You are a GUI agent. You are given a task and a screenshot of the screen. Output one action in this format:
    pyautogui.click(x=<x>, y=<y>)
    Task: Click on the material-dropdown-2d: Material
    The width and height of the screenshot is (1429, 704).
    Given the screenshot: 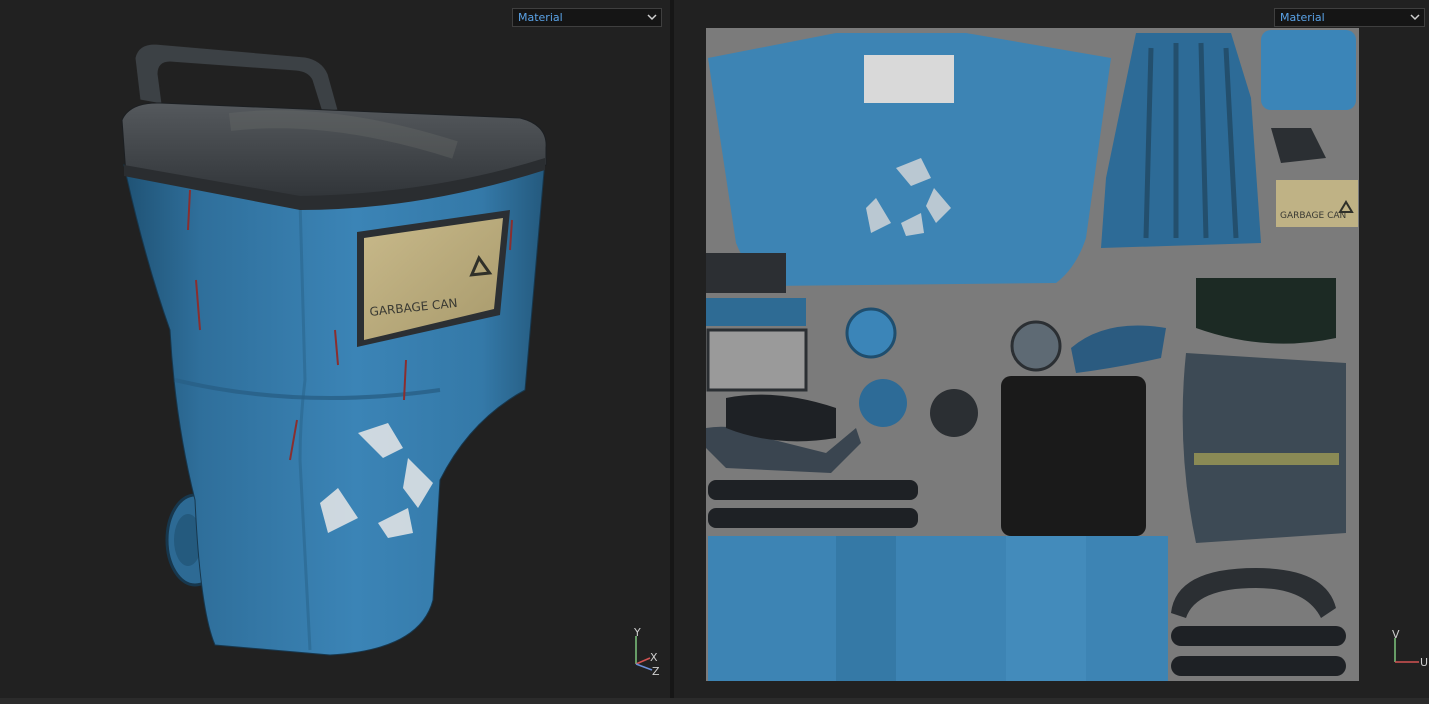 What is the action you would take?
    pyautogui.click(x=1349, y=17)
    